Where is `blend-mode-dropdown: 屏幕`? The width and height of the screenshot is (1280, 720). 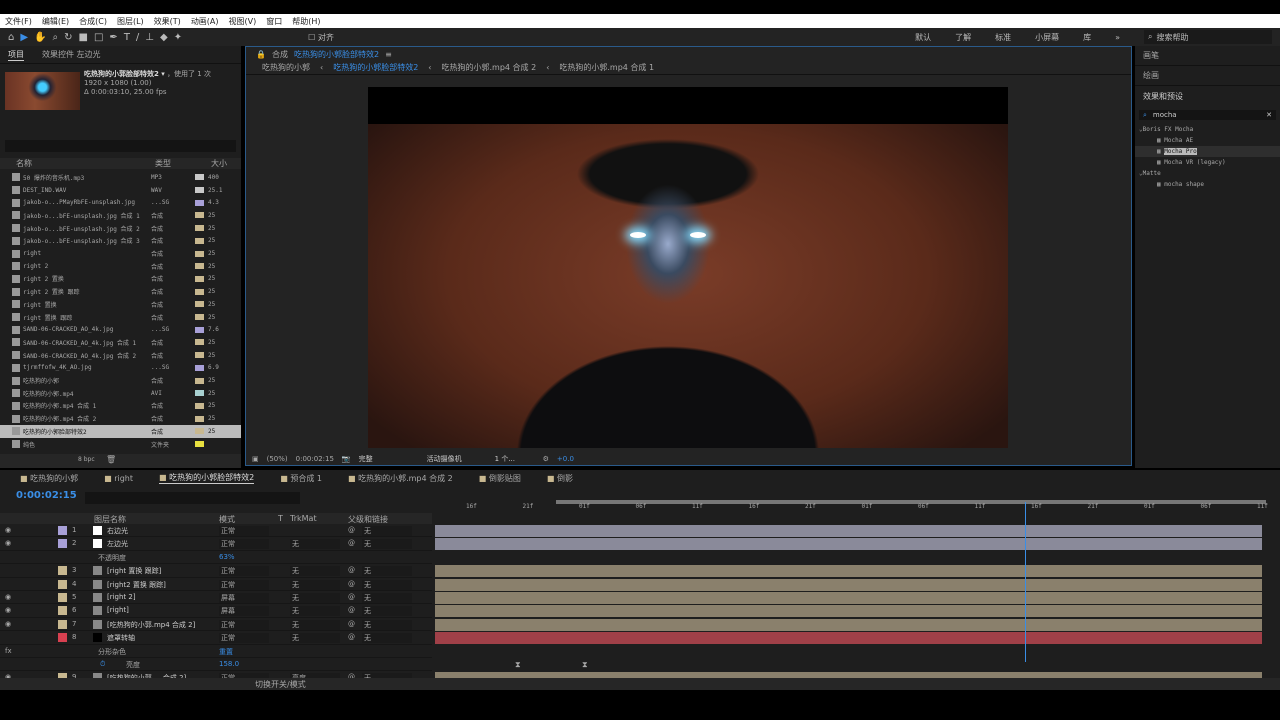
blend-mode-dropdown: 屏幕 is located at coordinates (244, 598).